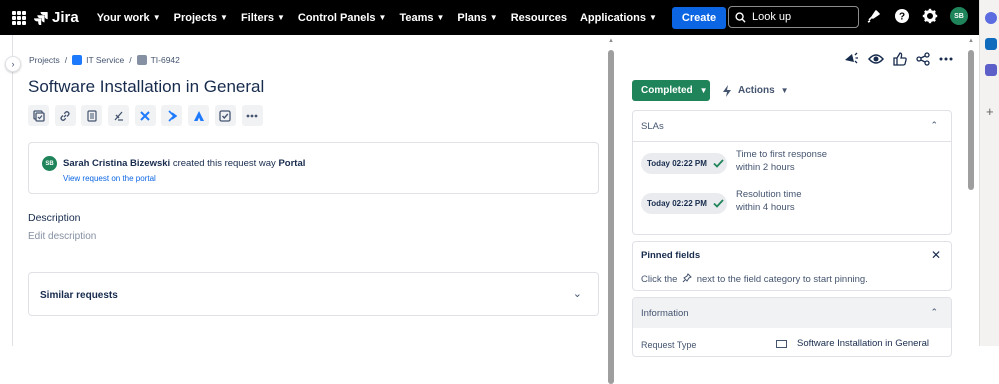 The width and height of the screenshot is (999, 384). Describe the element at coordinates (225, 115) in the screenshot. I see `checklist-icon` at that location.